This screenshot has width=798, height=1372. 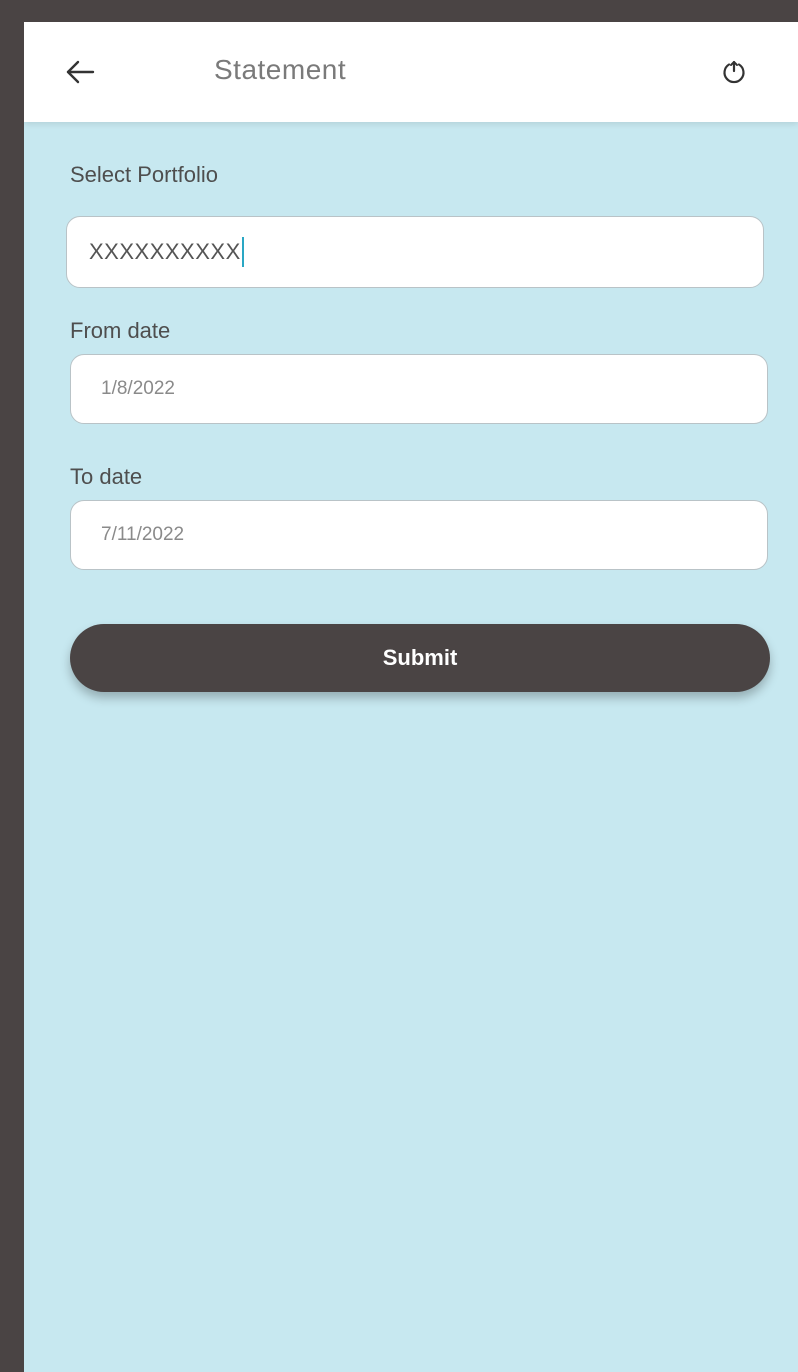 I want to click on back-button, so click(x=80, y=72).